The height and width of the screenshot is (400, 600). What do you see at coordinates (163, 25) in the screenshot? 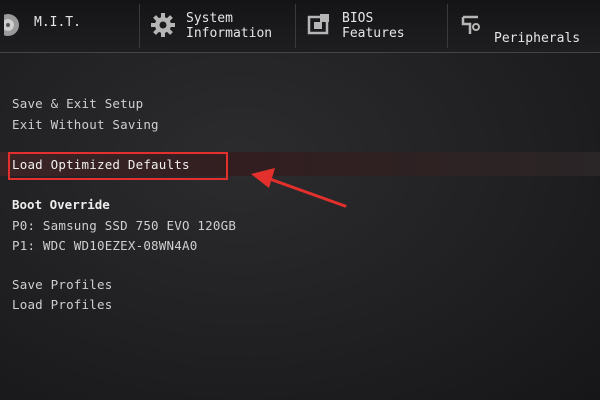
I see `gear-icon` at bounding box center [163, 25].